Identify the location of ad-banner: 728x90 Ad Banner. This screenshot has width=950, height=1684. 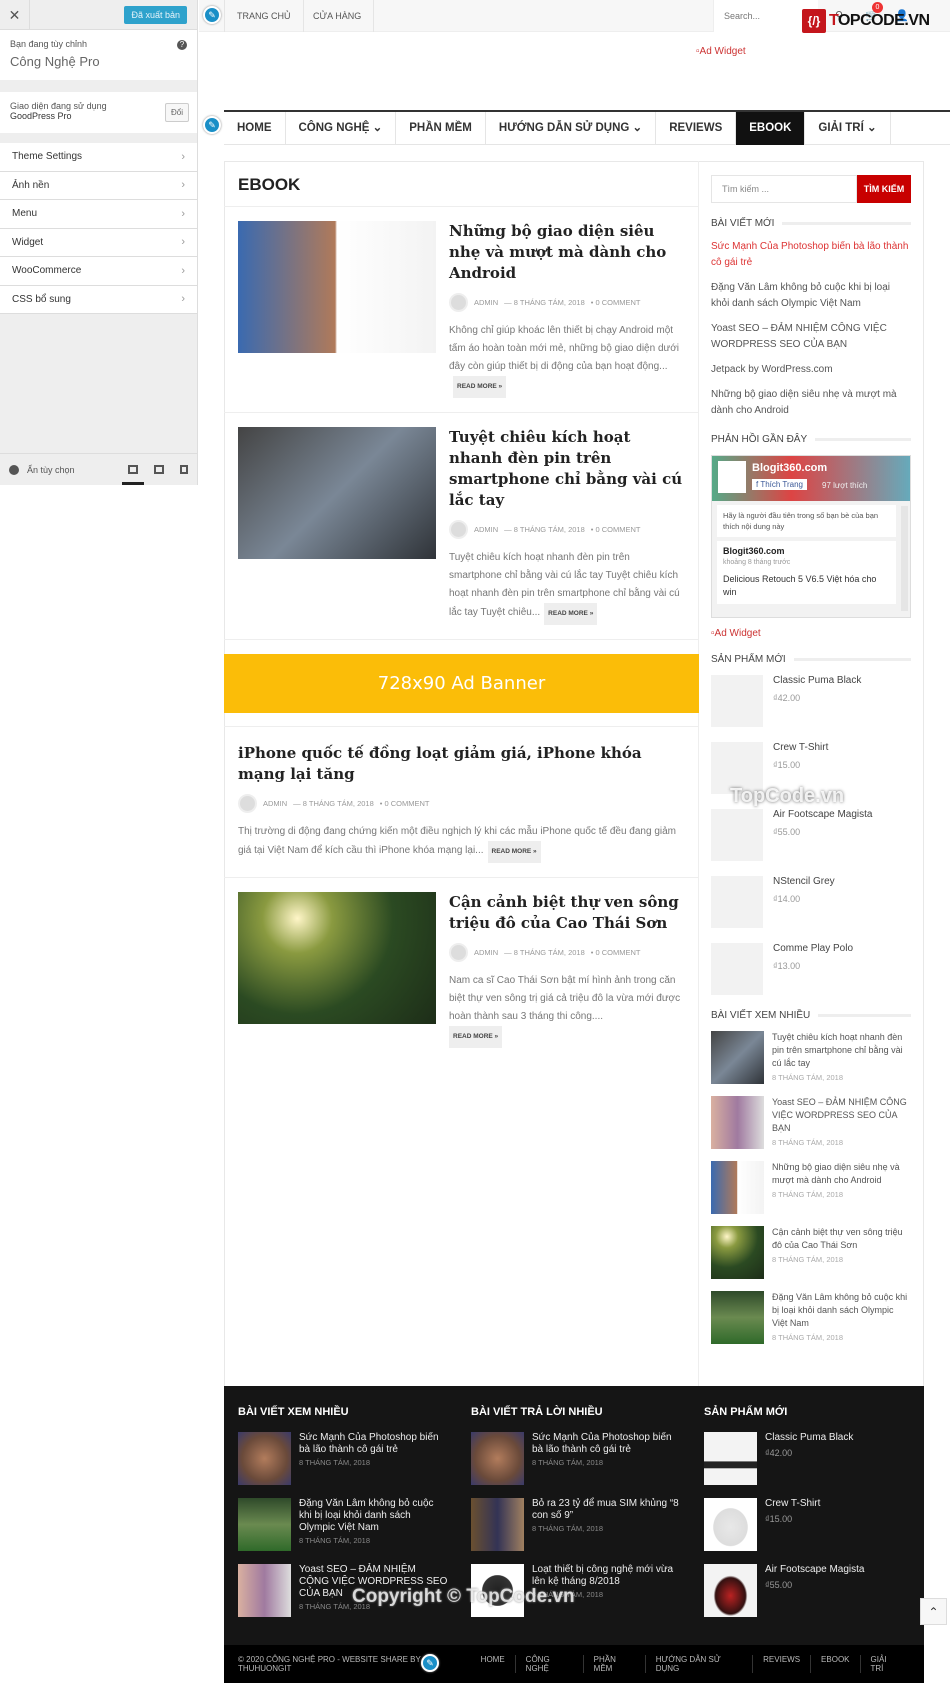
(461, 683).